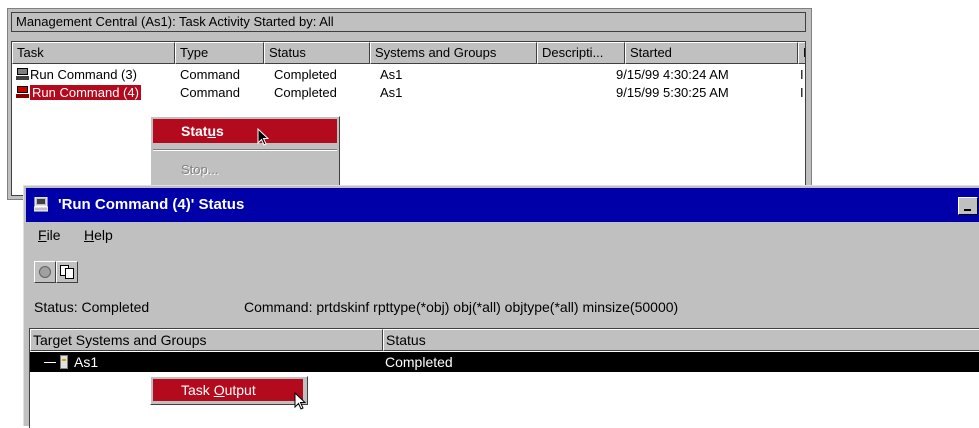 The image size is (979, 428). What do you see at coordinates (502, 236) in the screenshot?
I see `menu-bar: File Help` at bounding box center [502, 236].